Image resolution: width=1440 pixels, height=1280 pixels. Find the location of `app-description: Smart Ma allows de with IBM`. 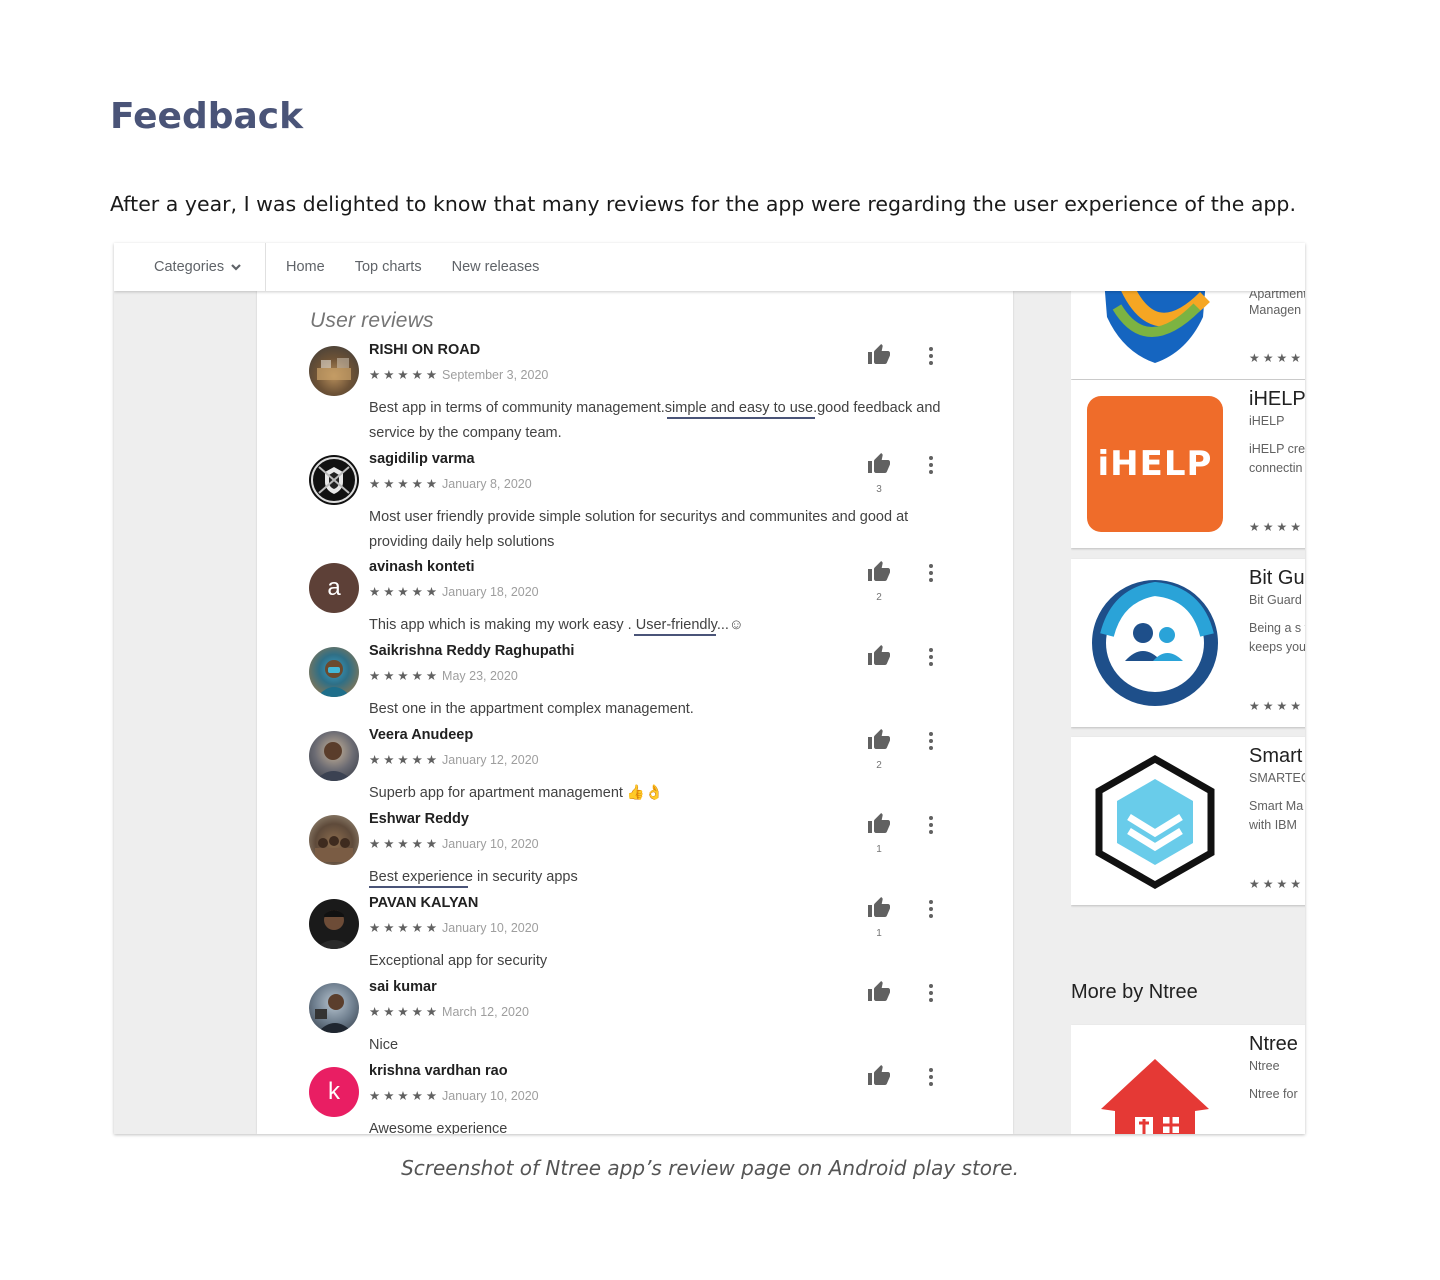

app-description: Smart Ma allows de with IBM is located at coordinates (1277, 815).